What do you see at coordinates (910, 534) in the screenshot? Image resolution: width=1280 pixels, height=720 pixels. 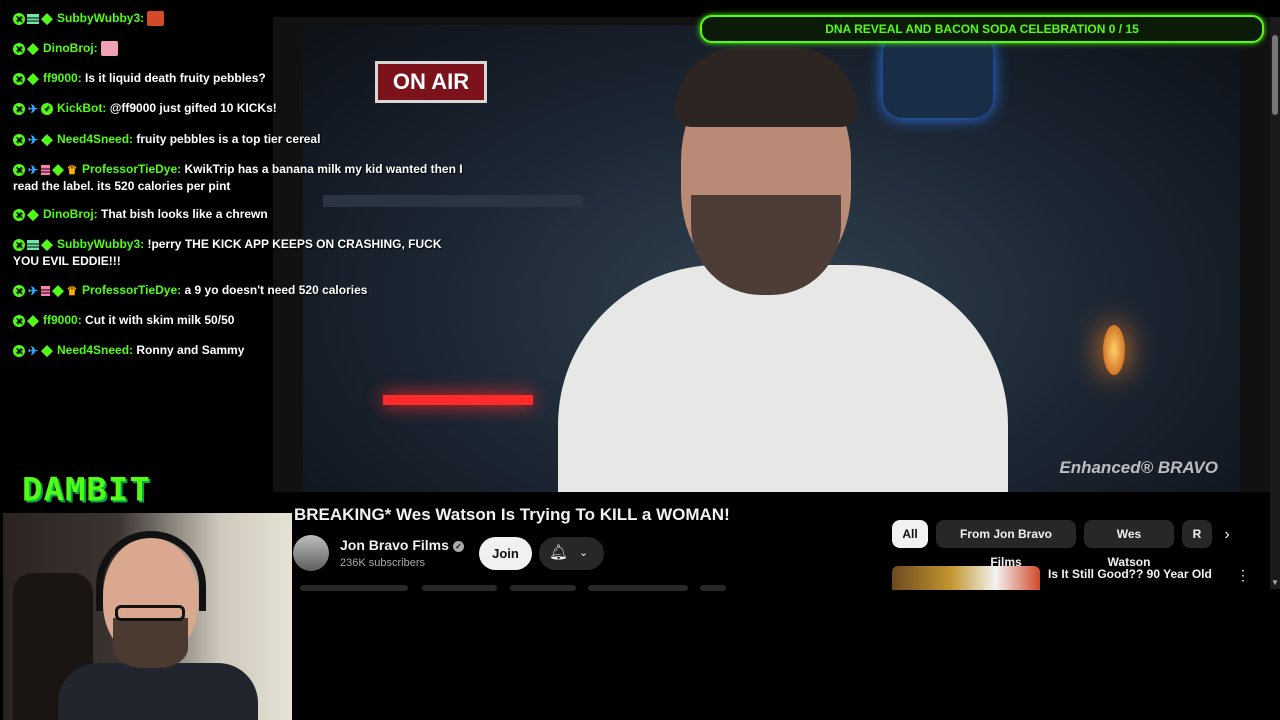 I see `chip-all: All` at bounding box center [910, 534].